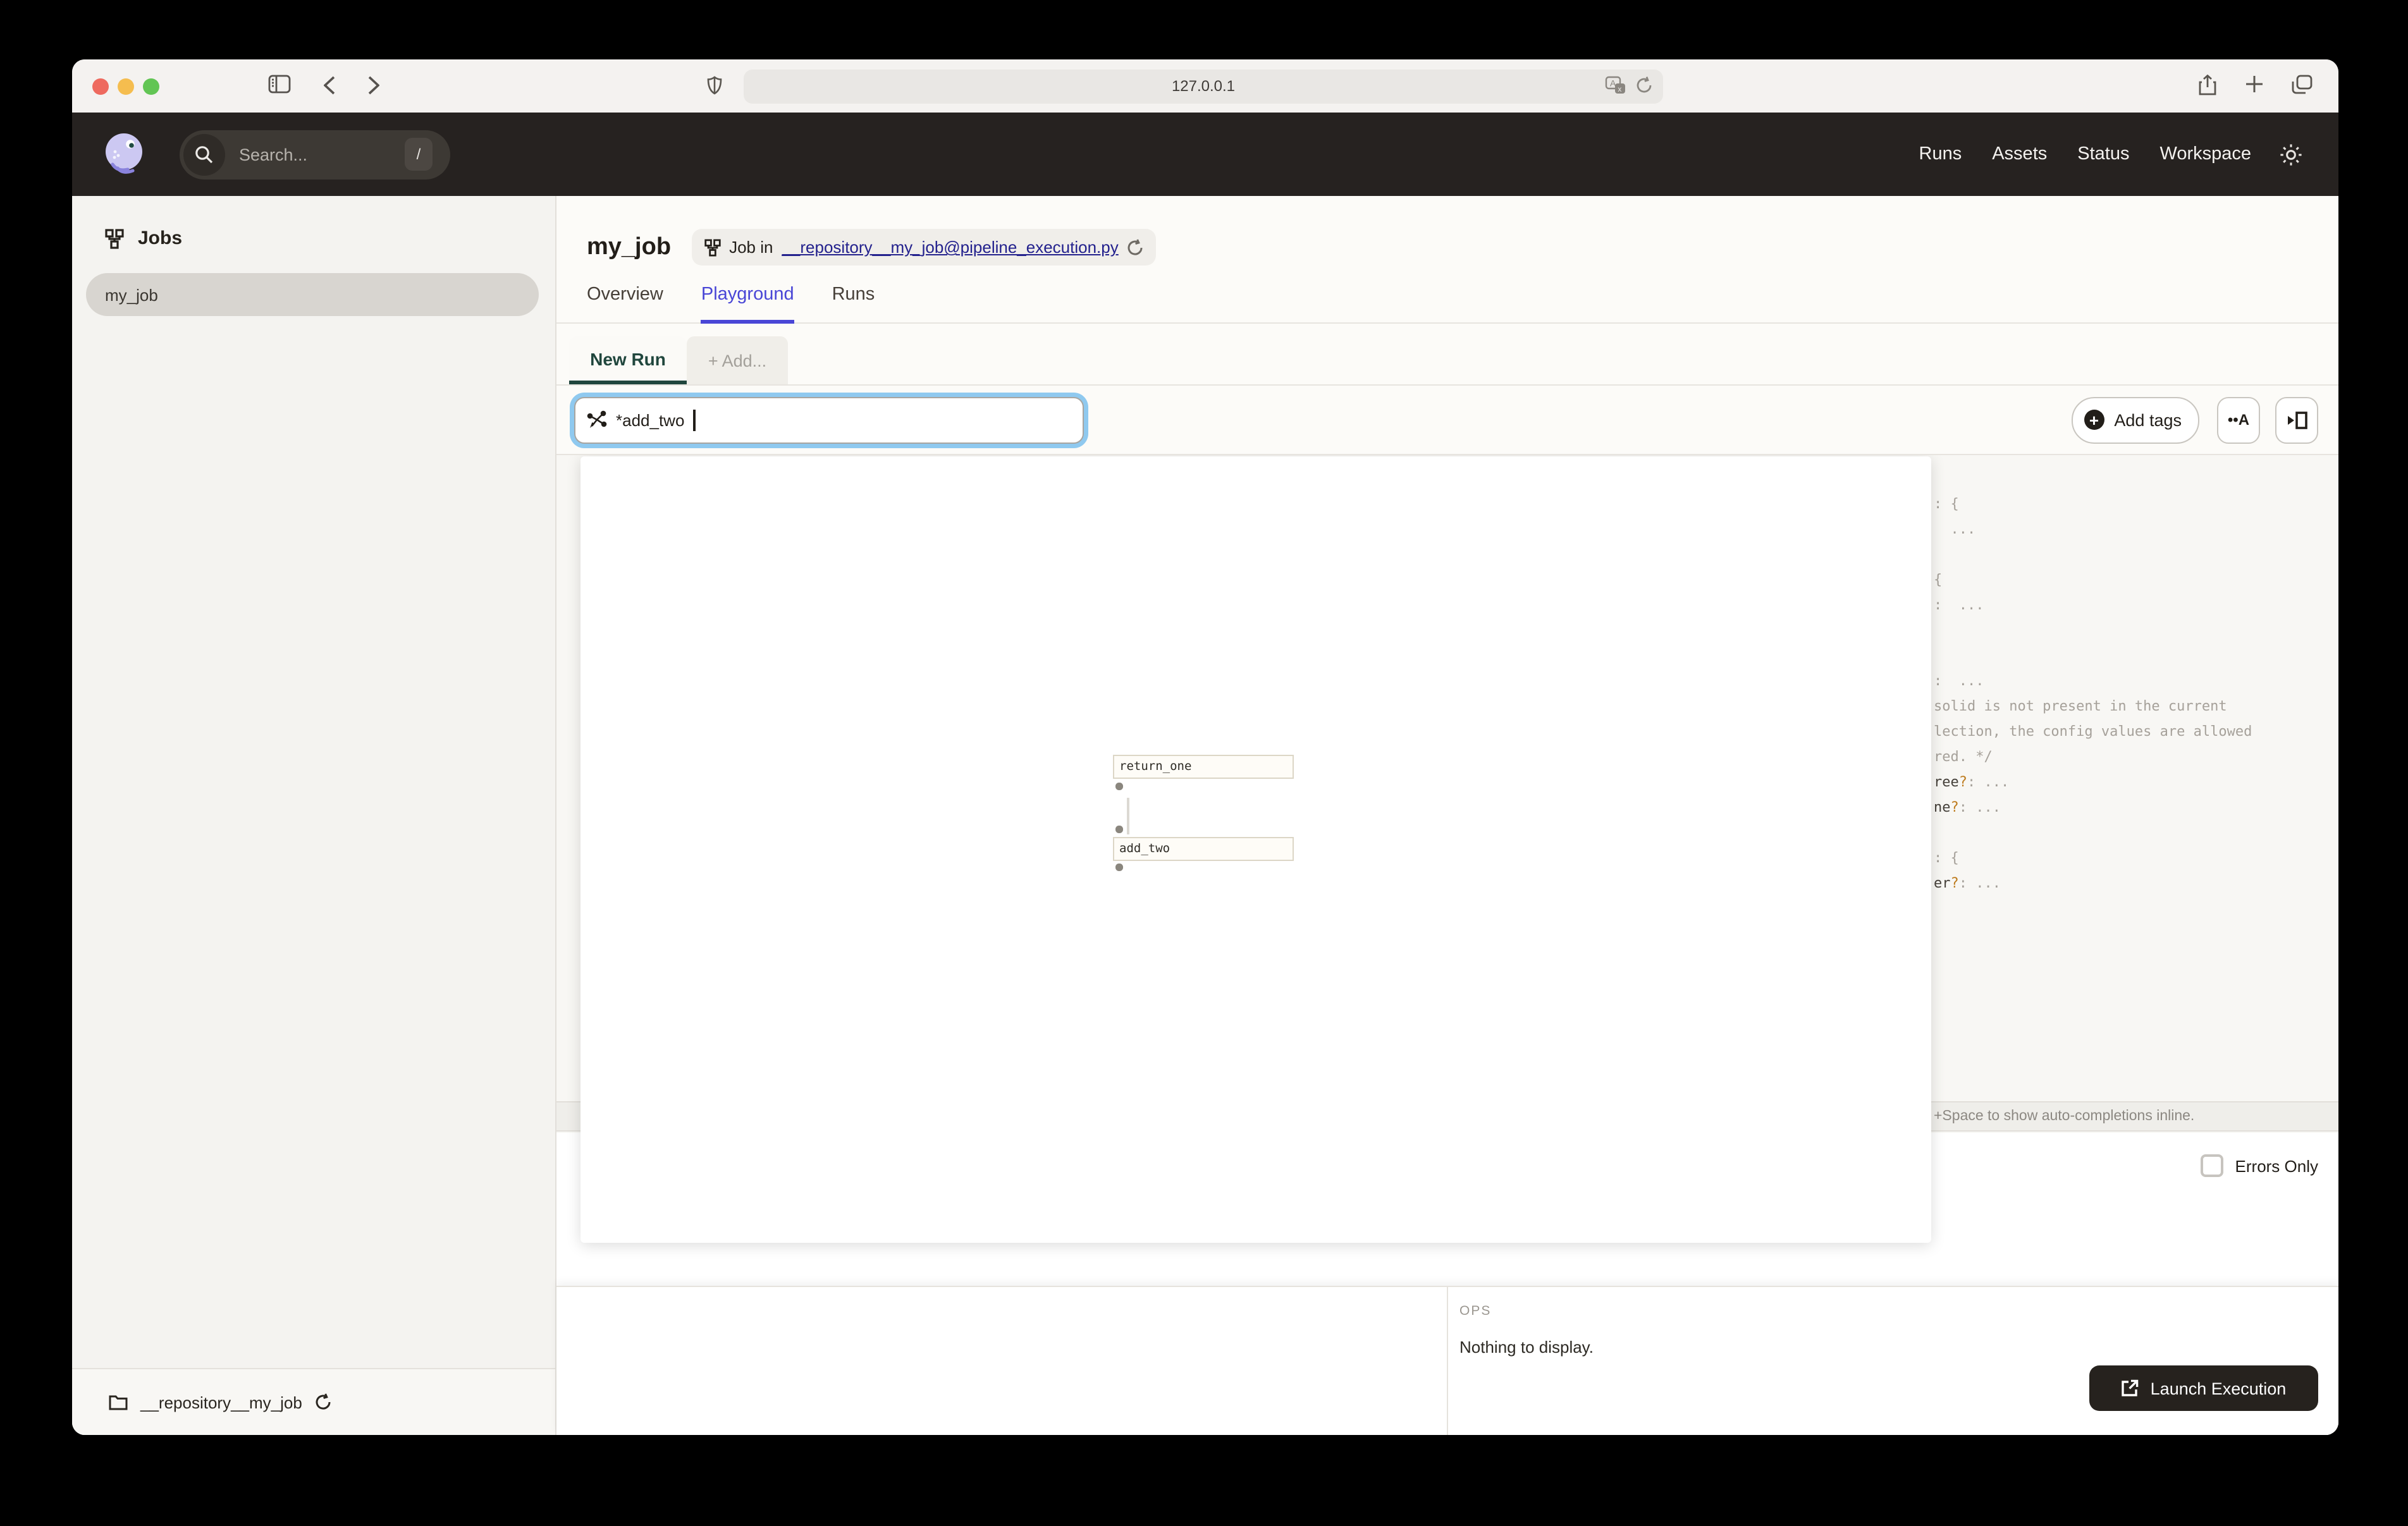 The height and width of the screenshot is (1526, 2408). Describe the element at coordinates (2291, 154) in the screenshot. I see `gear-icon` at that location.